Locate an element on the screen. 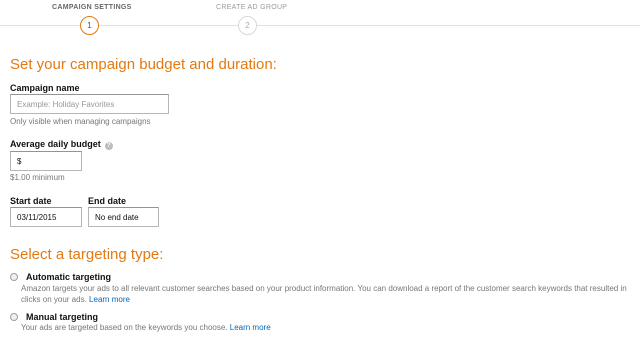 This screenshot has width=640, height=339. daily-budget-label: Average daily budget? is located at coordinates (61, 144).